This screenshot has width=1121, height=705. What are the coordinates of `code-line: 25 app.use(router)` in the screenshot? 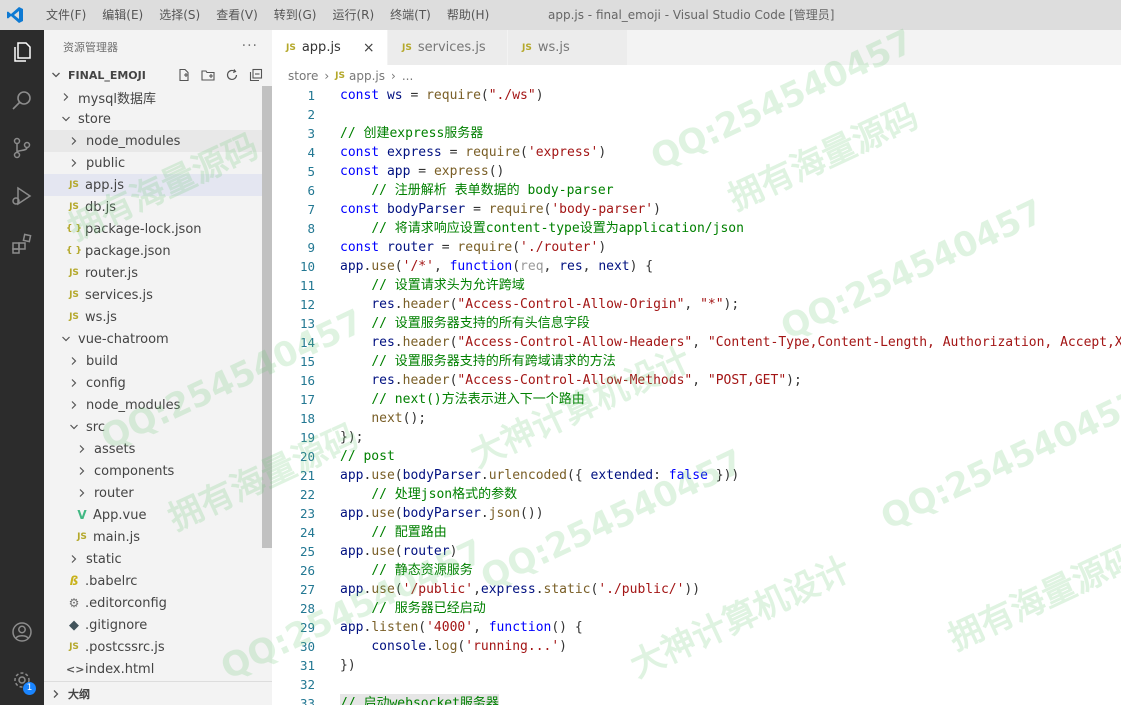 It's located at (696, 551).